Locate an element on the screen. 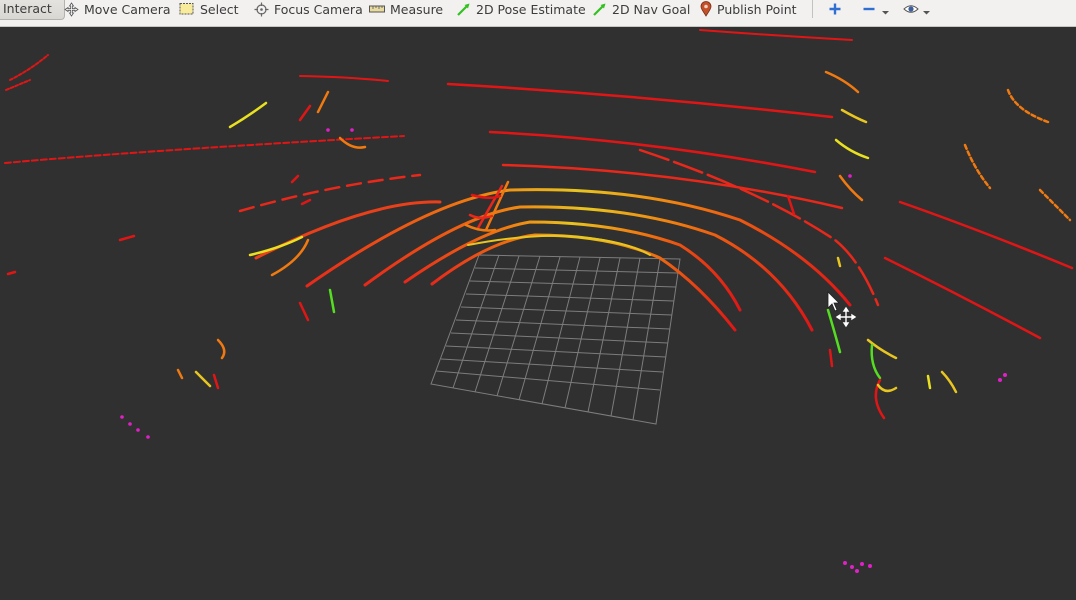 The height and width of the screenshot is (600, 1076). view-eye-icon is located at coordinates (916, 10).